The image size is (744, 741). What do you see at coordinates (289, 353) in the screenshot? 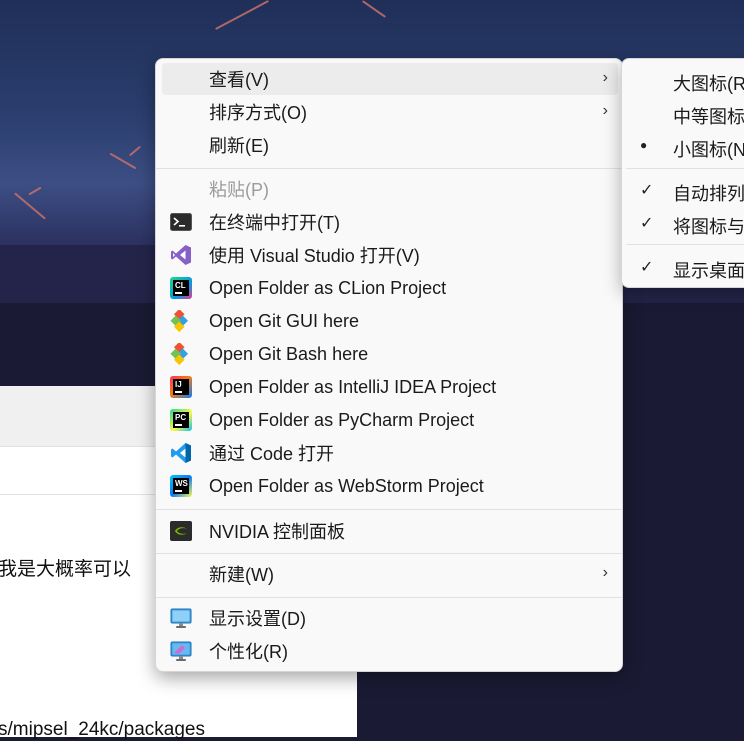
I see `menu-item-label: Open Git Bash here` at bounding box center [289, 353].